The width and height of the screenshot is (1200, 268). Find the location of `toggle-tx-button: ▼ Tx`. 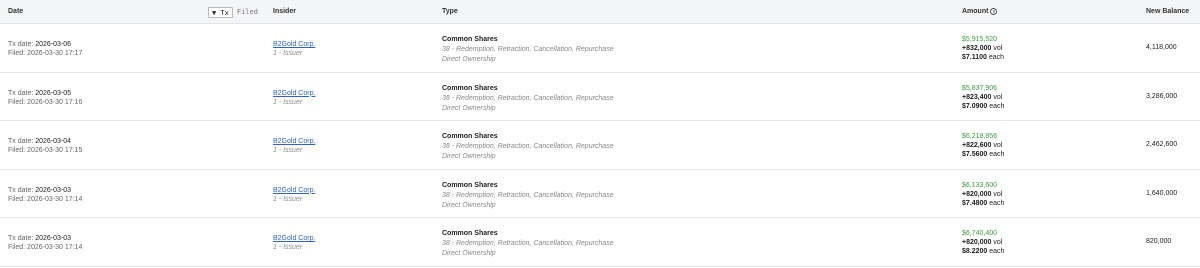

toggle-tx-button: ▼ Tx is located at coordinates (220, 12).